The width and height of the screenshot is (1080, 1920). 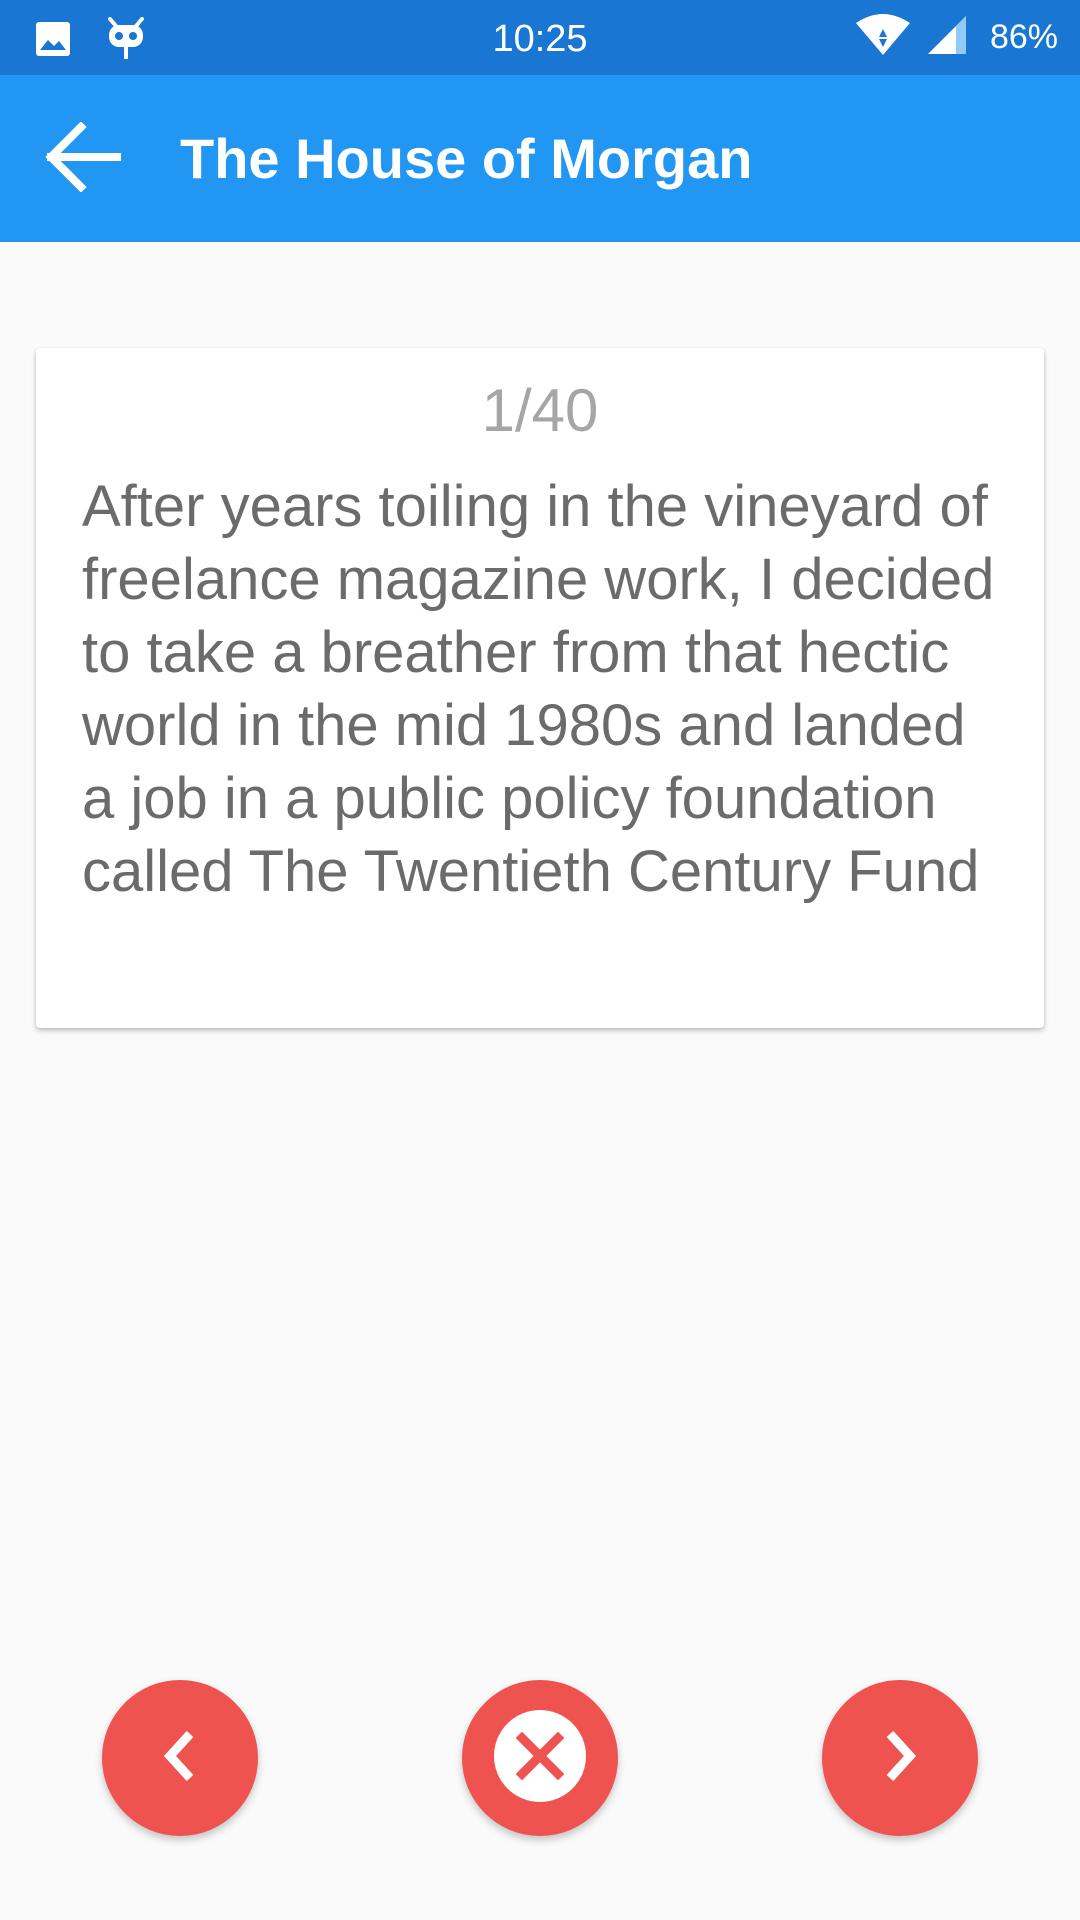 I want to click on signal-icon, so click(x=947, y=37).